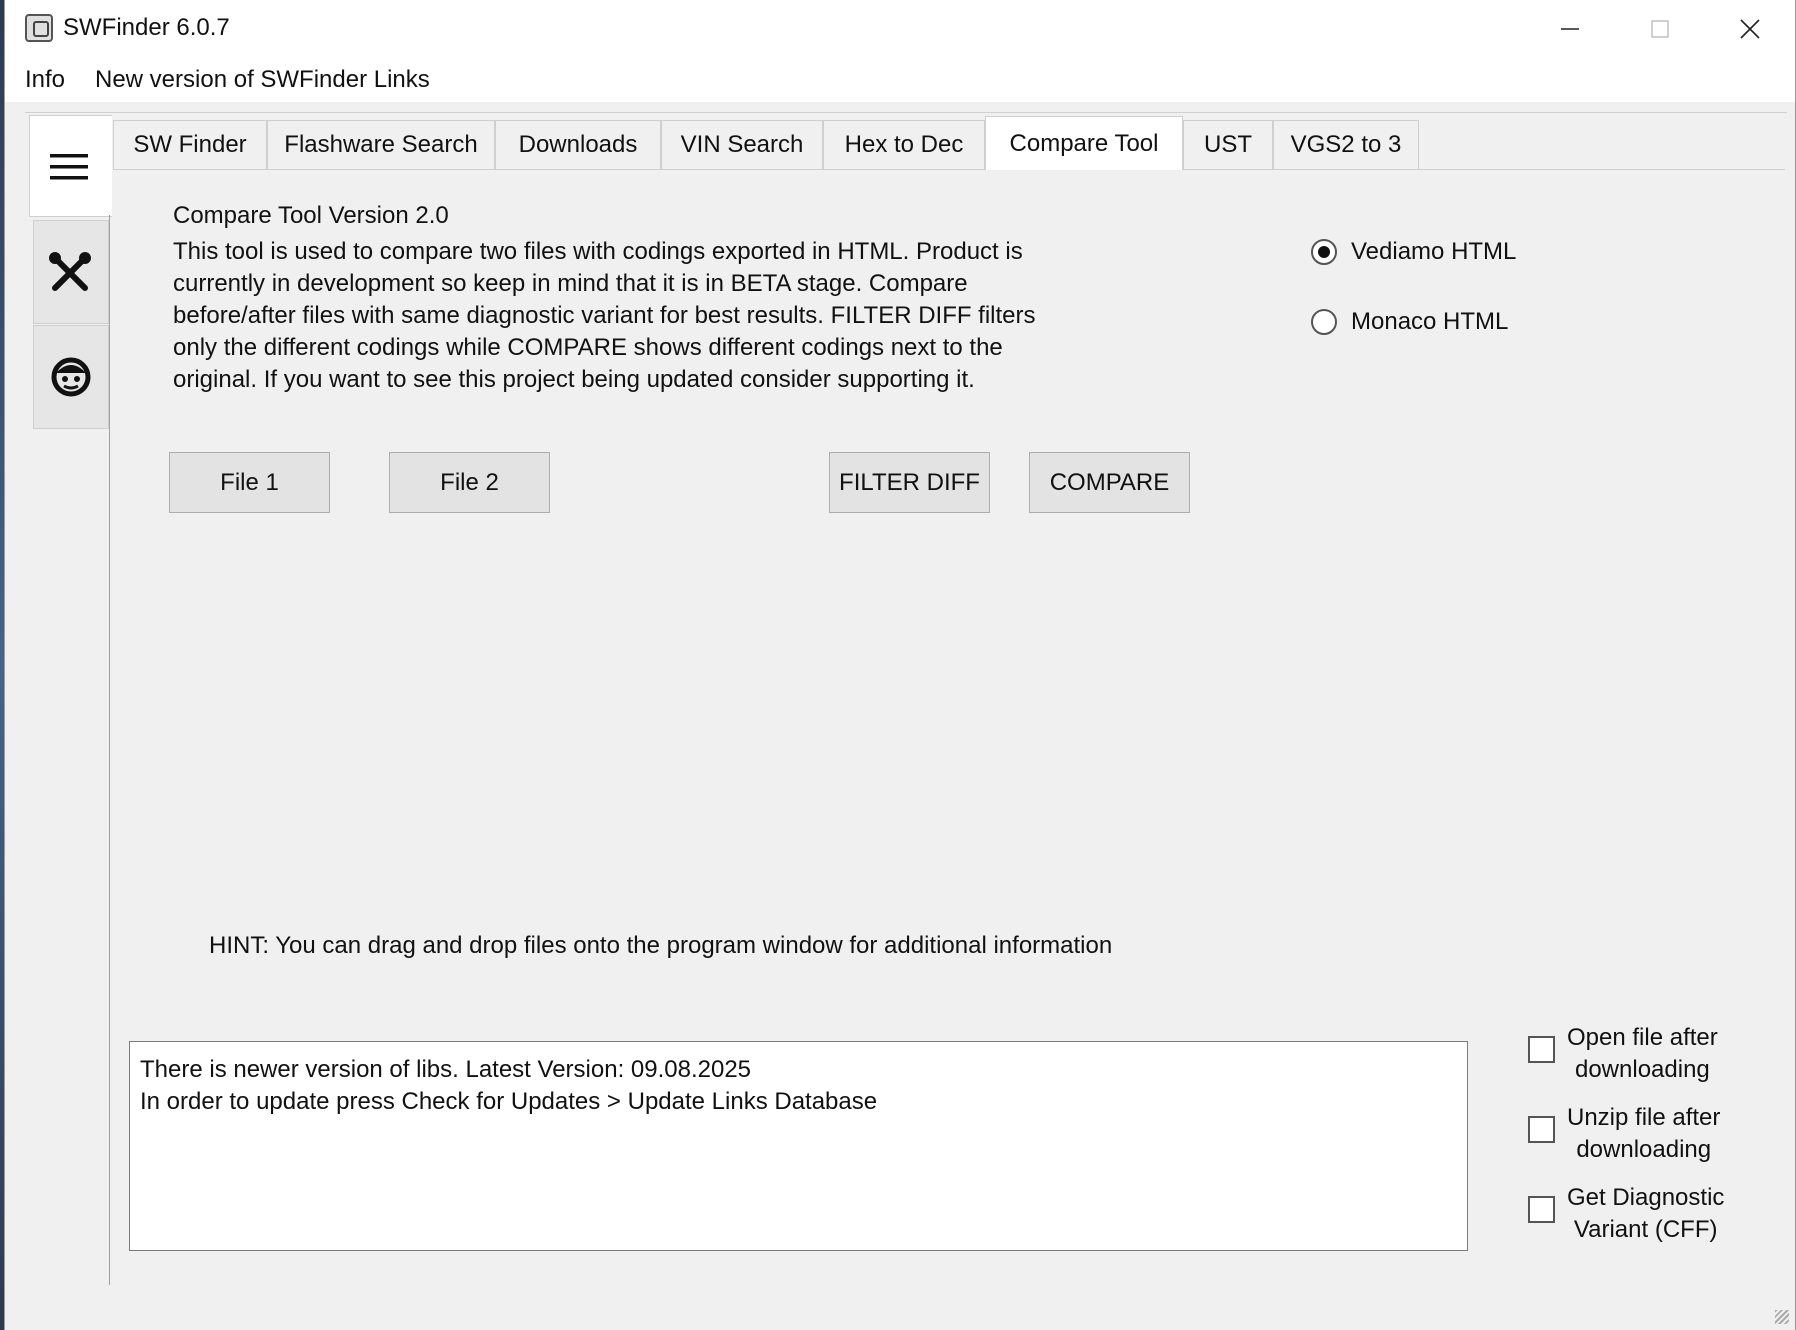  I want to click on tab-downloads: Downloads, so click(578, 144).